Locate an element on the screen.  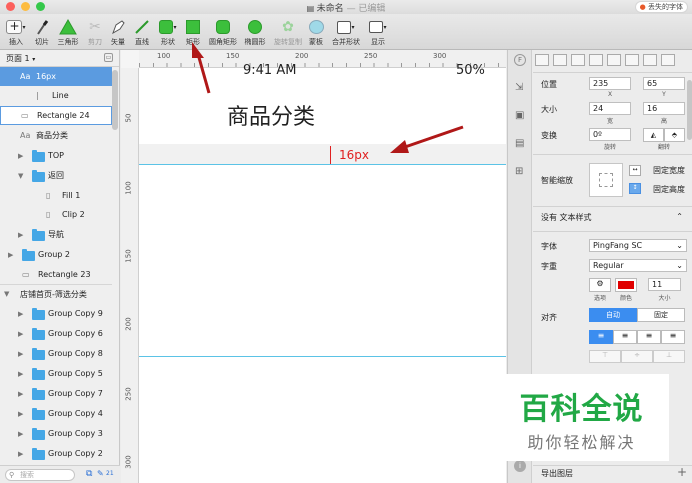
grid-icon: ⊞ is located at coordinates (519, 171).